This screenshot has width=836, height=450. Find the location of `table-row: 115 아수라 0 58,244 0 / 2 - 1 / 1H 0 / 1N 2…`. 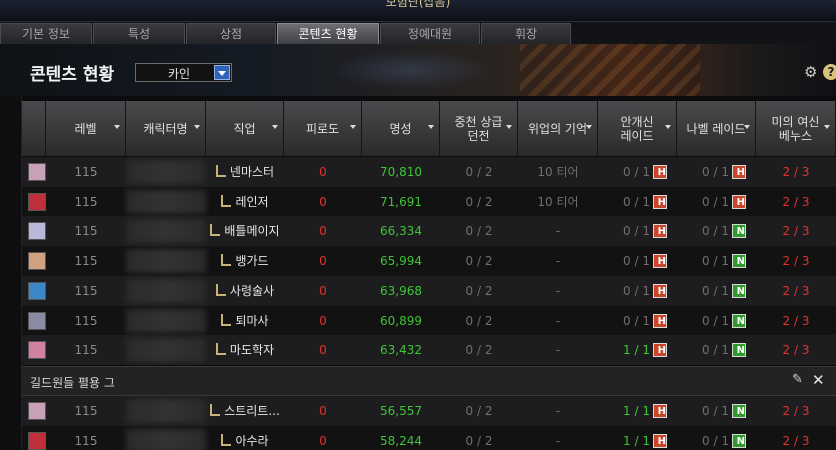

table-row: 115 아수라 0 58,244 0 / 2 - 1 / 1H 0 / 1N 2… is located at coordinates (429, 437).